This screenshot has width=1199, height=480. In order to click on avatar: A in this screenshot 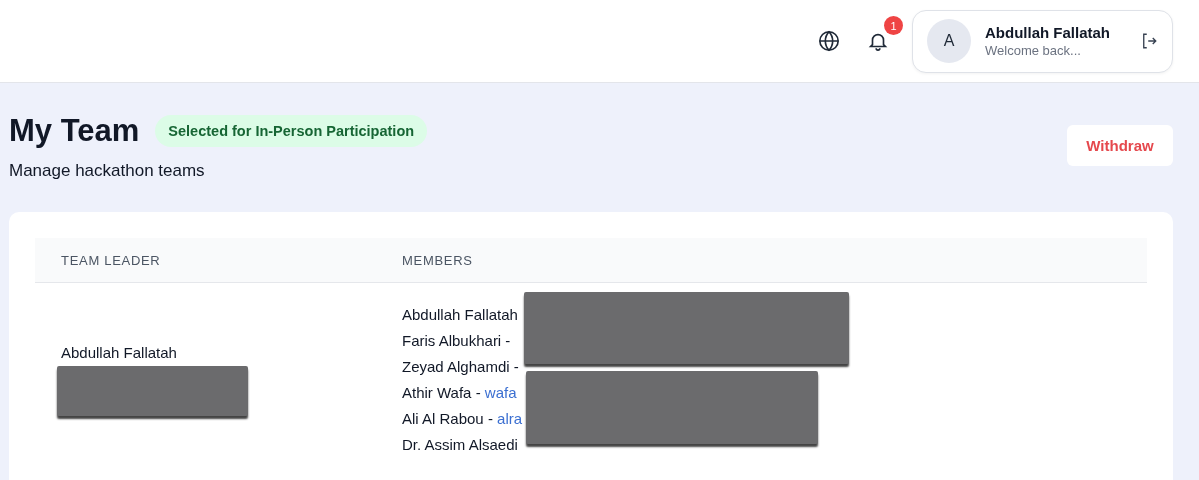, I will do `click(949, 41)`.